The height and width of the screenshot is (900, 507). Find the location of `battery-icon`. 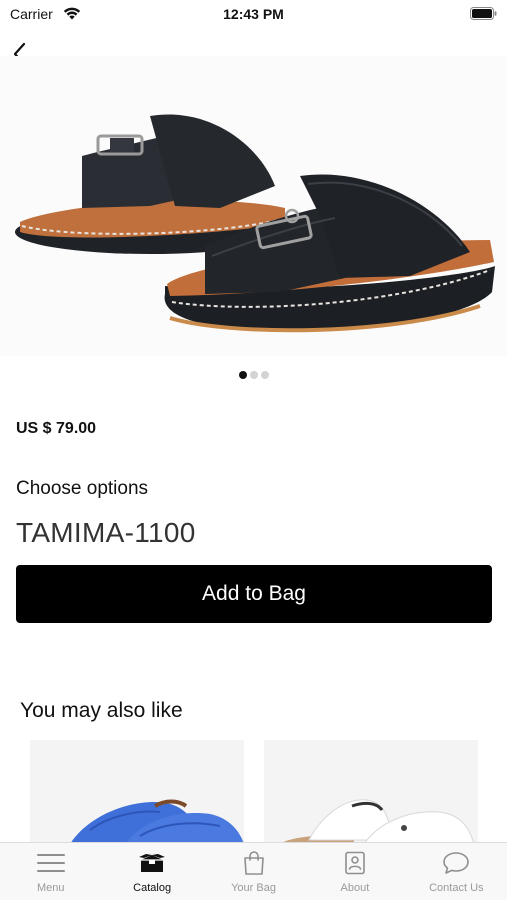

battery-icon is located at coordinates (483, 13).